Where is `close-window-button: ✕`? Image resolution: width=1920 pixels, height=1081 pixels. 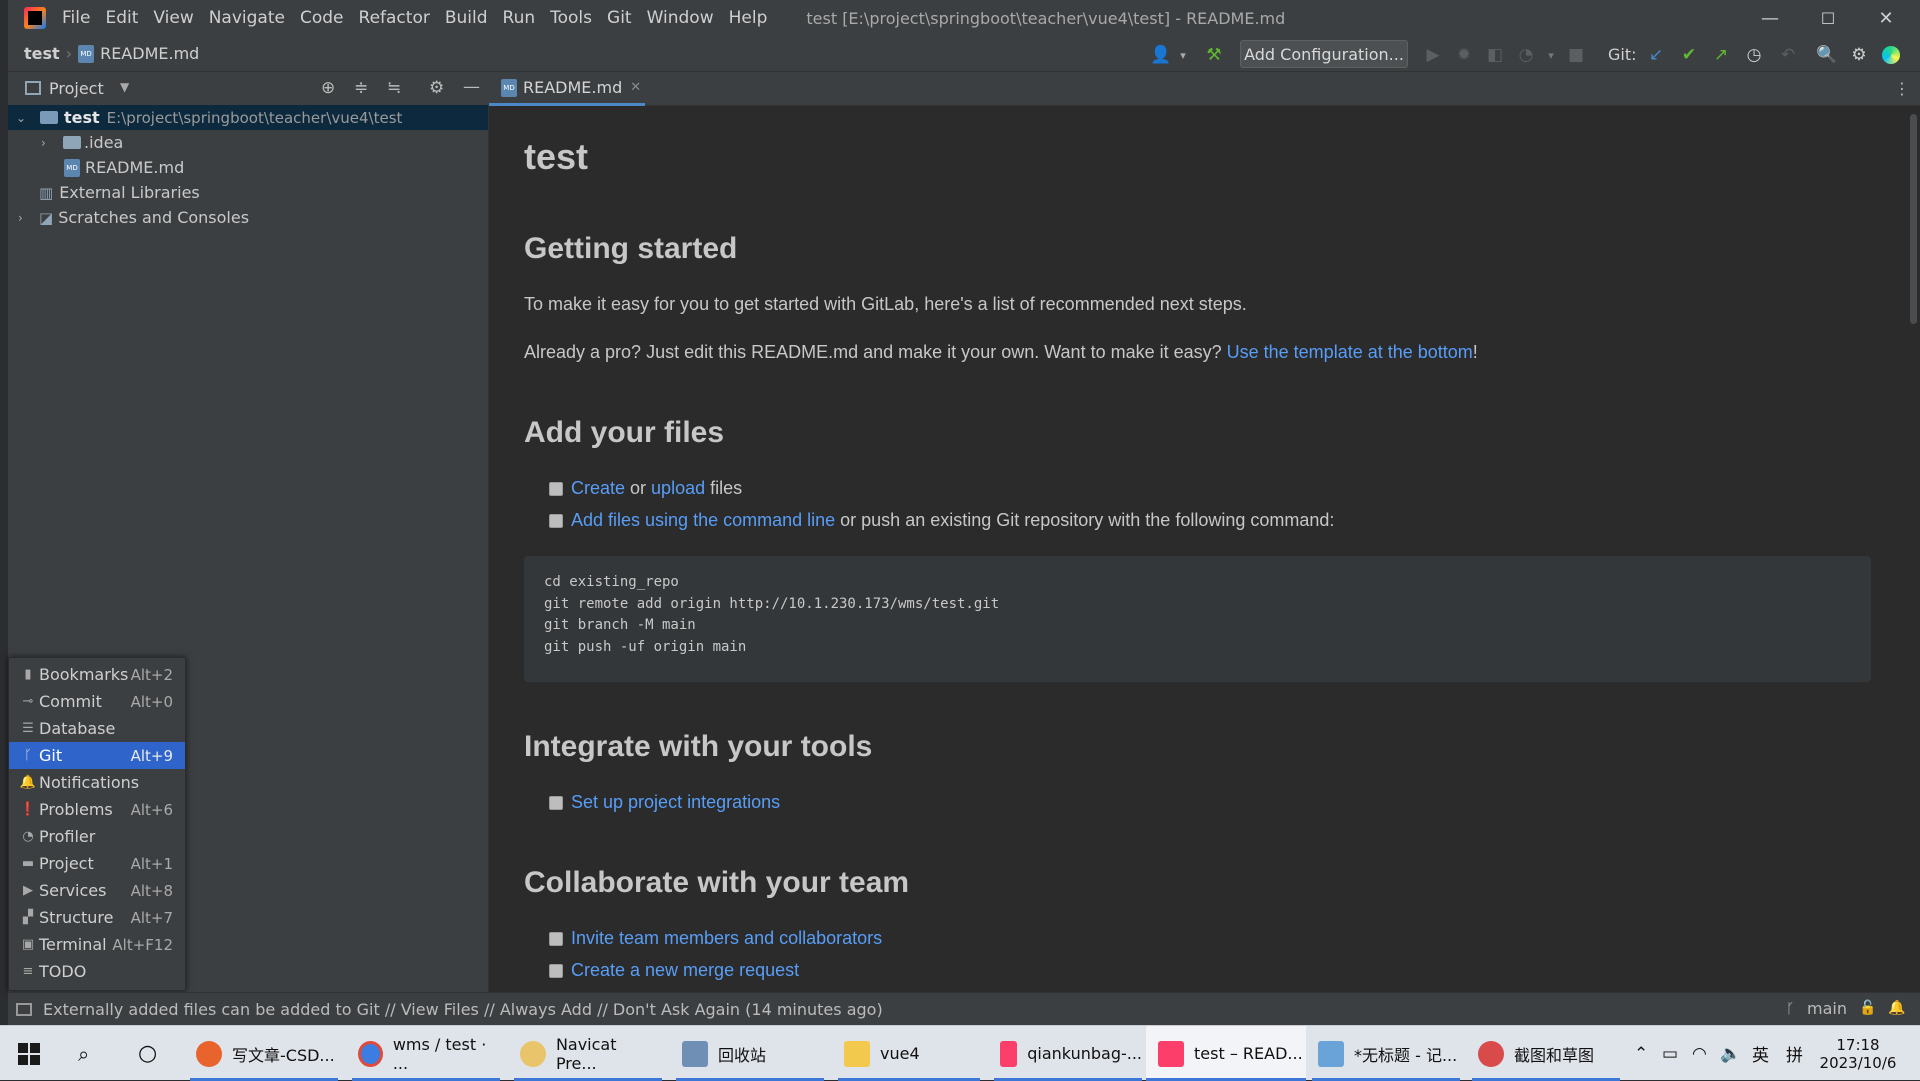
close-window-button: ✕ is located at coordinates (1886, 18).